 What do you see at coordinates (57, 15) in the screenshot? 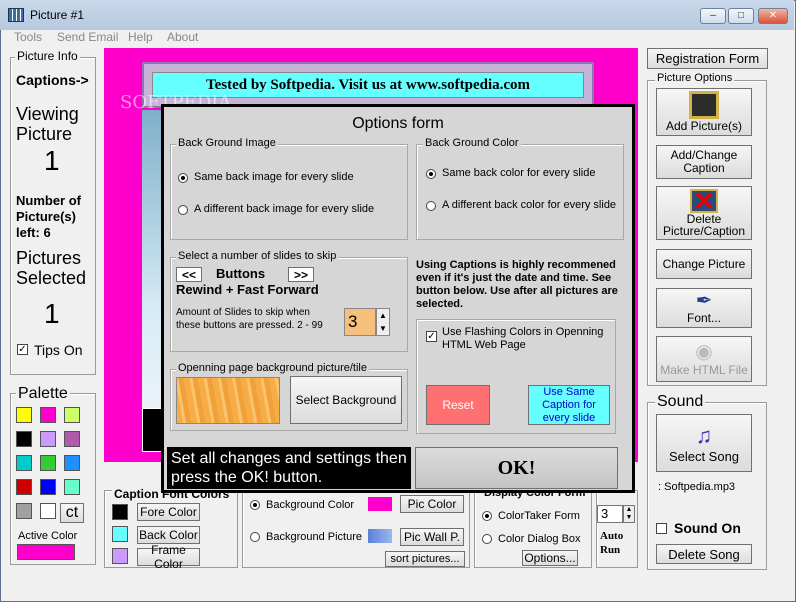
I see `window-title: Picture #1` at bounding box center [57, 15].